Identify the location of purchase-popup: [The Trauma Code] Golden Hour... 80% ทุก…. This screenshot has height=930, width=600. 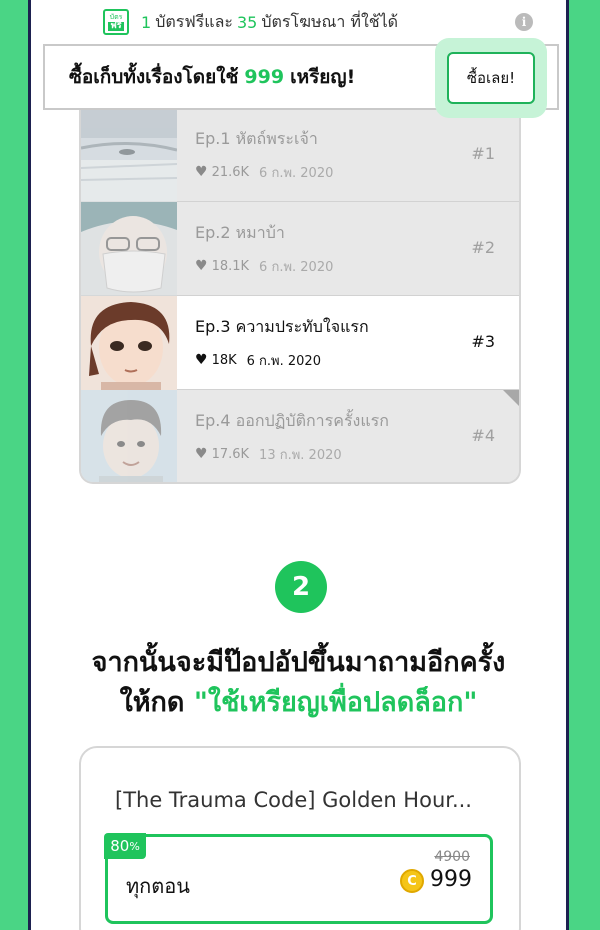
(300, 838).